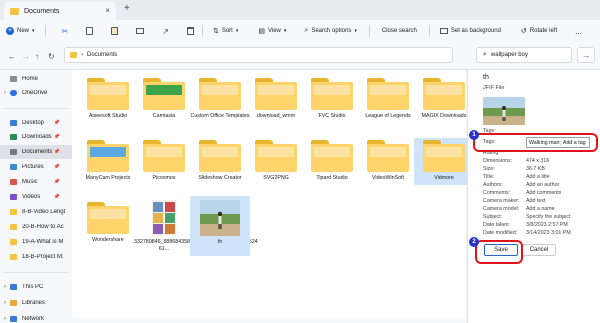 The image size is (600, 323). What do you see at coordinates (444, 161) in the screenshot?
I see `folder-item-selected: Vidmore` at bounding box center [444, 161].